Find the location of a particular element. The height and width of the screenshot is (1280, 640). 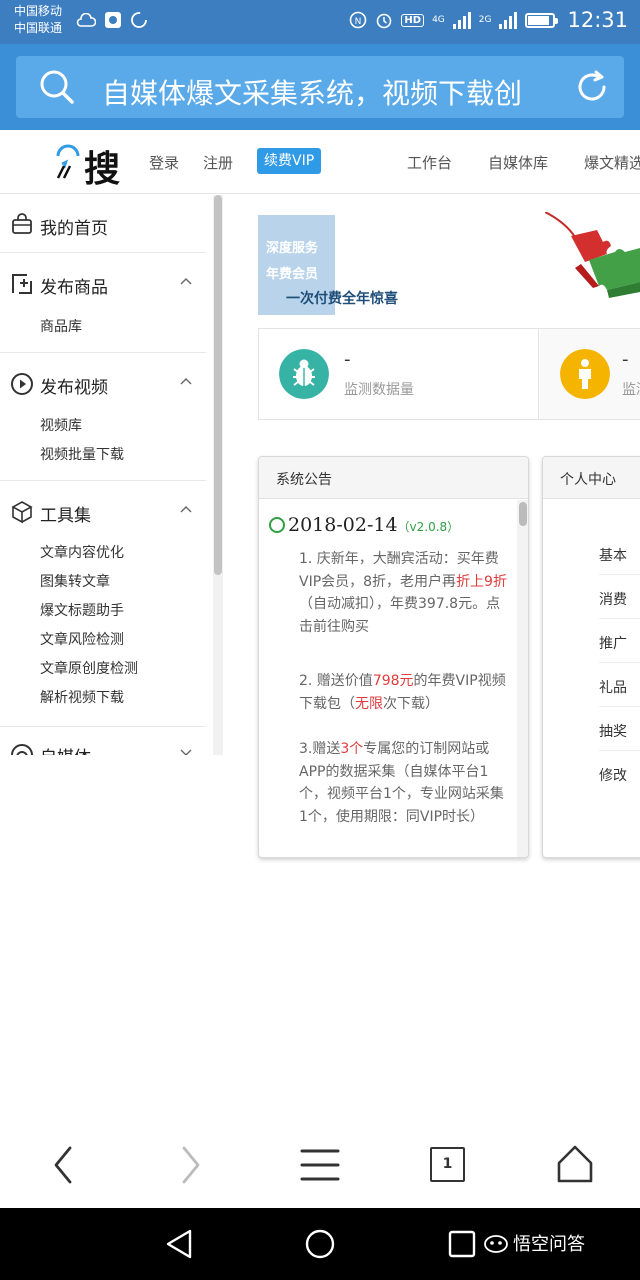

stat-second: - 监测 is located at coordinates (590, 374).